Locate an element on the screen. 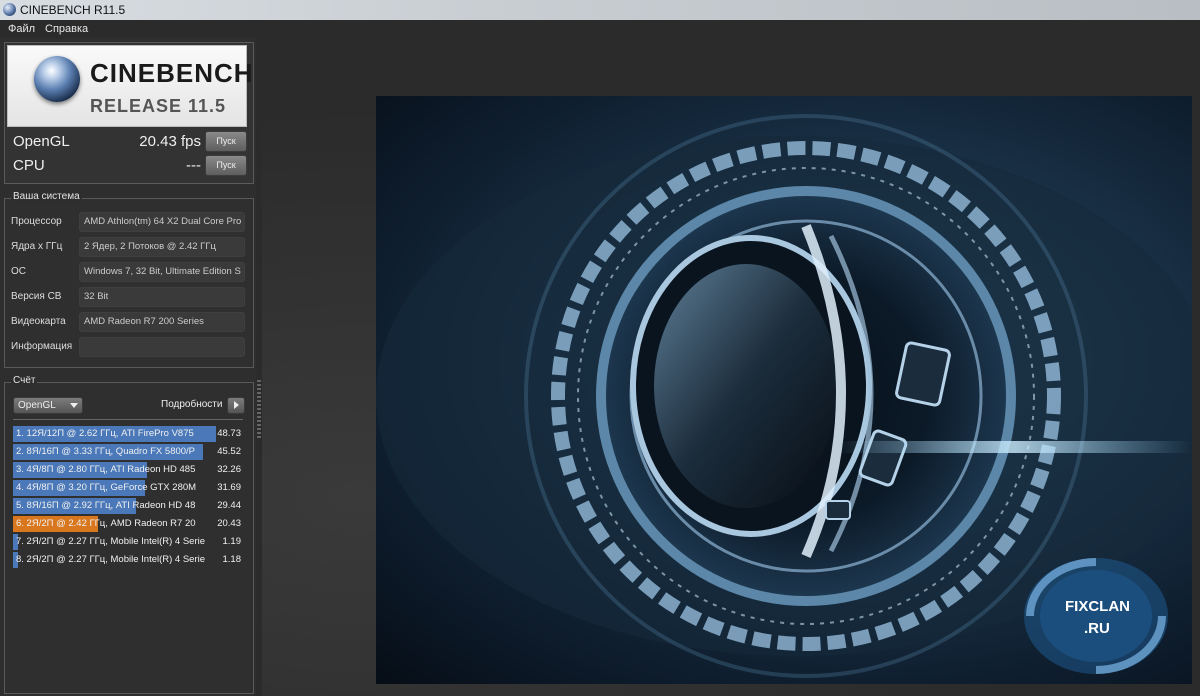 The height and width of the screenshot is (696, 1200). details-button is located at coordinates (236, 405).